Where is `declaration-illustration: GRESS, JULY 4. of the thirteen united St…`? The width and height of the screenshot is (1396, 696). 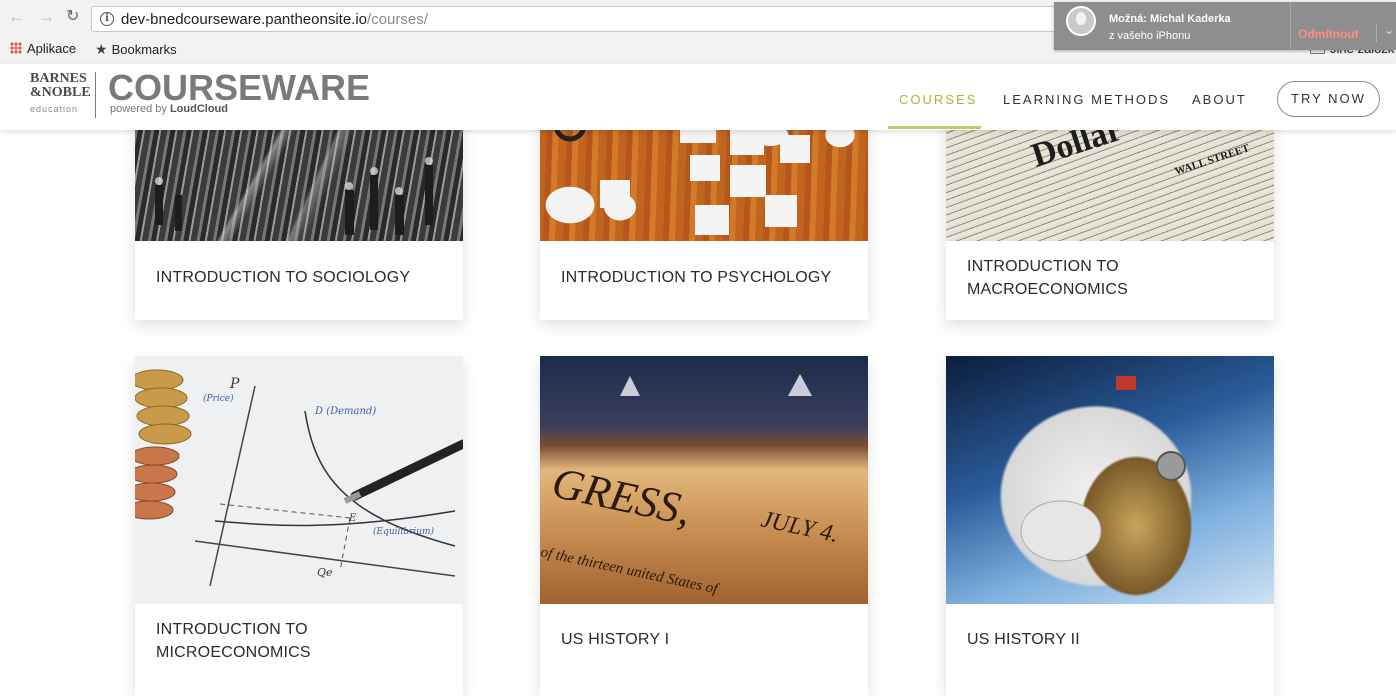 declaration-illustration: GRESS, JULY 4. of the thirteen united St… is located at coordinates (690, 486).